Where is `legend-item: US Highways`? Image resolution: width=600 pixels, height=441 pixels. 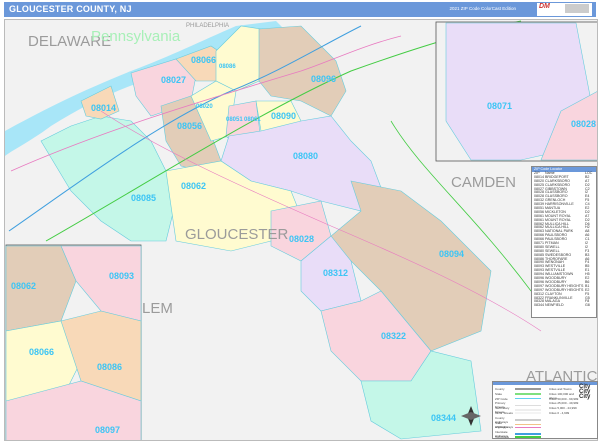 legend-item: US Highways is located at coordinates (520, 427).